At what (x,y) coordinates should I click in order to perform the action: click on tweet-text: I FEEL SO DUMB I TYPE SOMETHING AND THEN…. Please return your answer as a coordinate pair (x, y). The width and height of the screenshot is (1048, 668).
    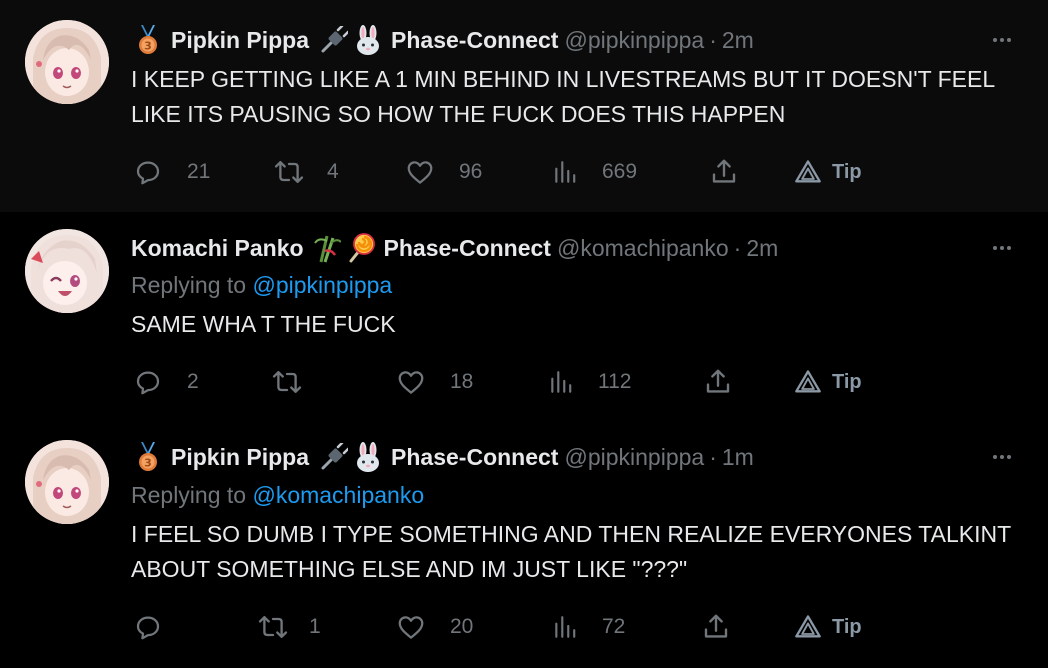
    Looking at the image, I should click on (571, 551).